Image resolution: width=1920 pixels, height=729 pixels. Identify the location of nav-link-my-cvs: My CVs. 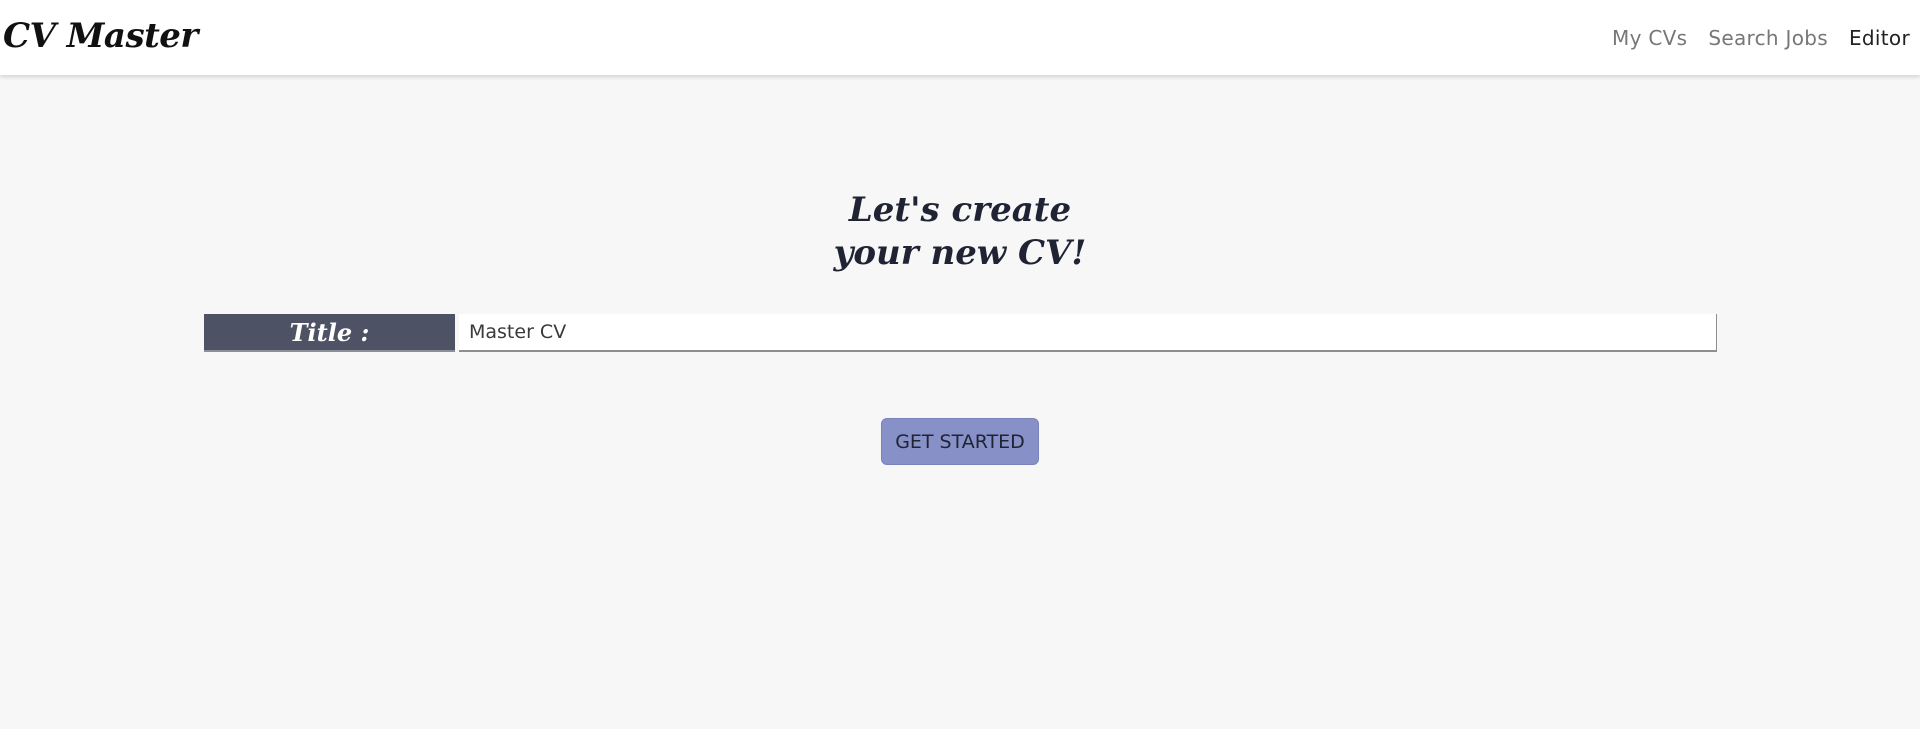
(1649, 38).